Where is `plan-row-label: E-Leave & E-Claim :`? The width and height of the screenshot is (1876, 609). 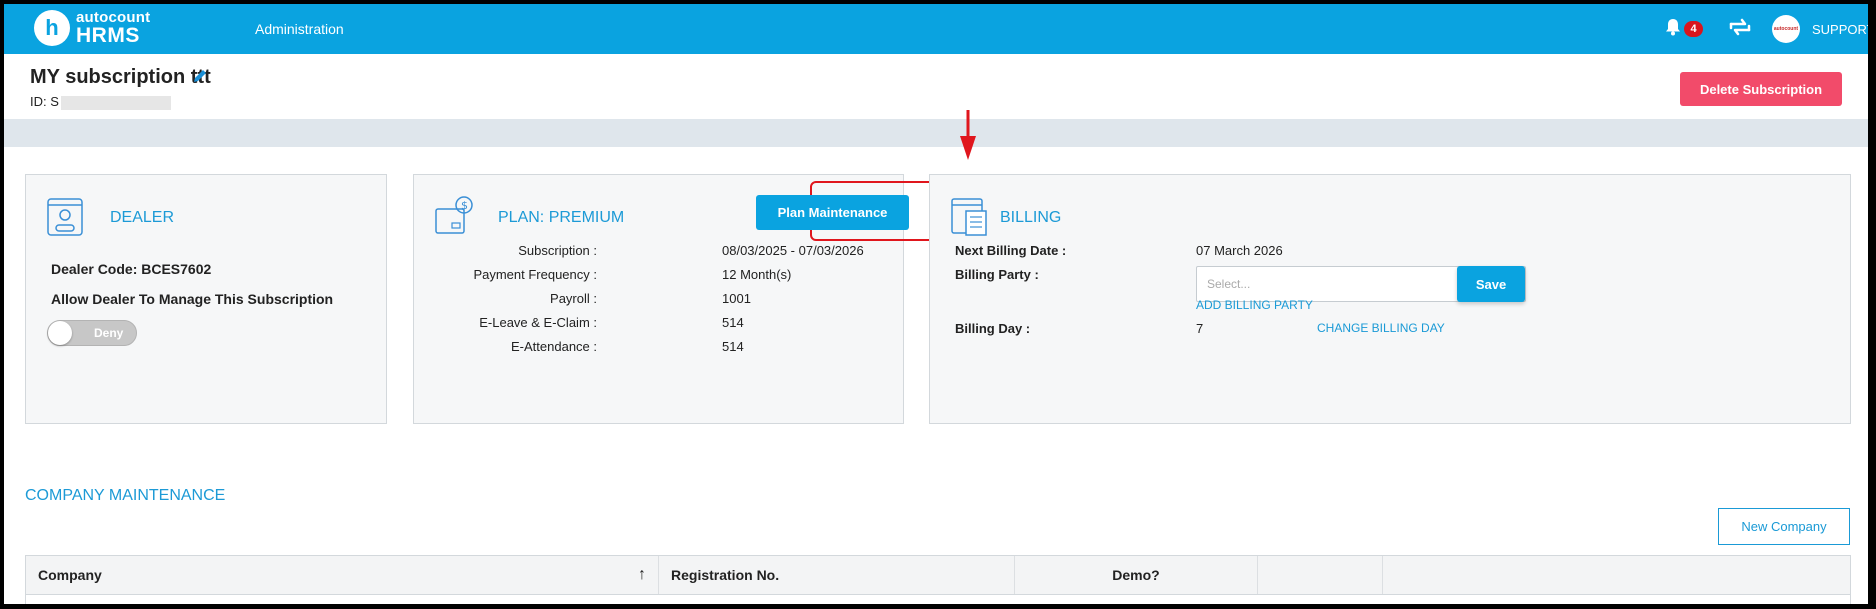 plan-row-label: E-Leave & E-Claim : is located at coordinates (538, 322).